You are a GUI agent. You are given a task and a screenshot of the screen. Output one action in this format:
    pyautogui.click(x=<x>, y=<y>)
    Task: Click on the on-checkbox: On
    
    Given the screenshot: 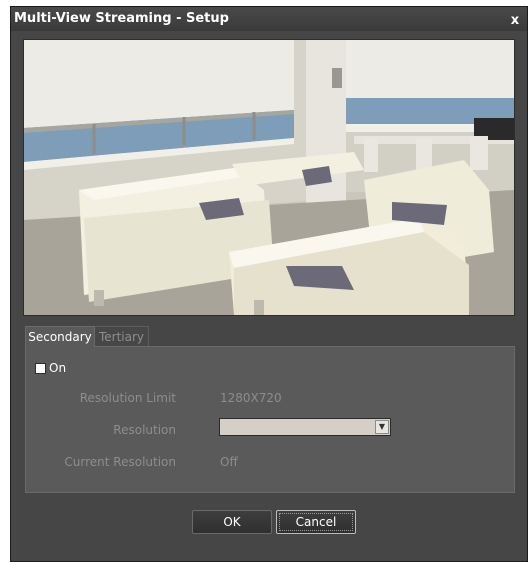 What is the action you would take?
    pyautogui.click(x=50, y=368)
    